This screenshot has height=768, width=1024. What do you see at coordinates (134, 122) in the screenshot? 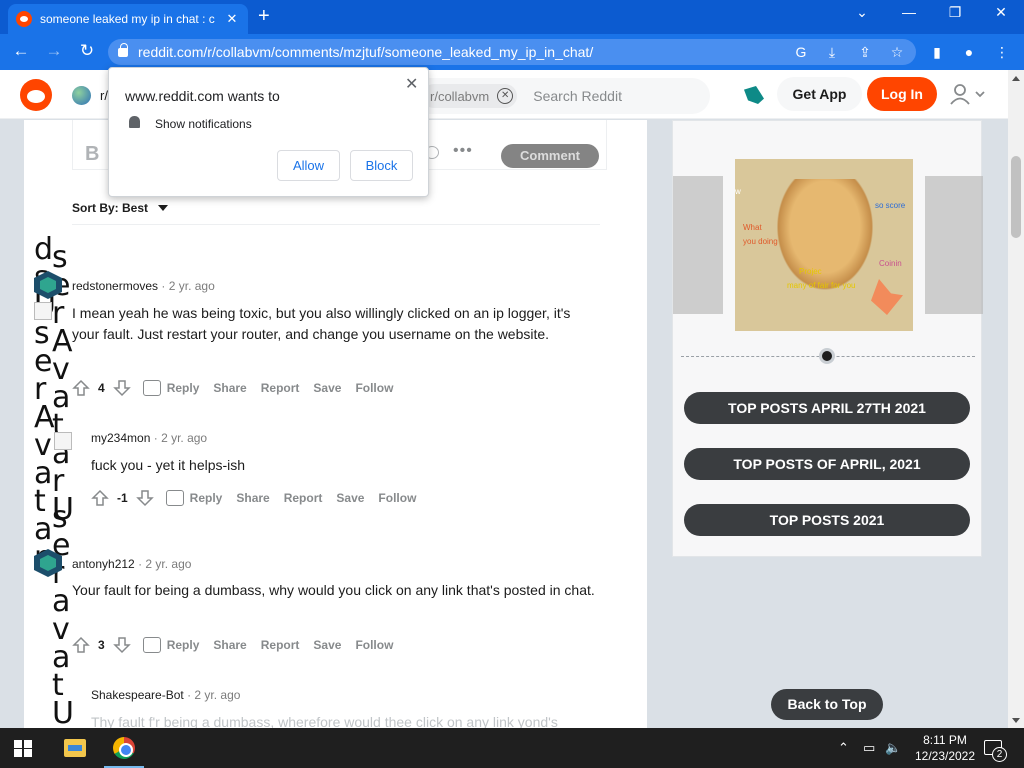
I see `bell-icon` at bounding box center [134, 122].